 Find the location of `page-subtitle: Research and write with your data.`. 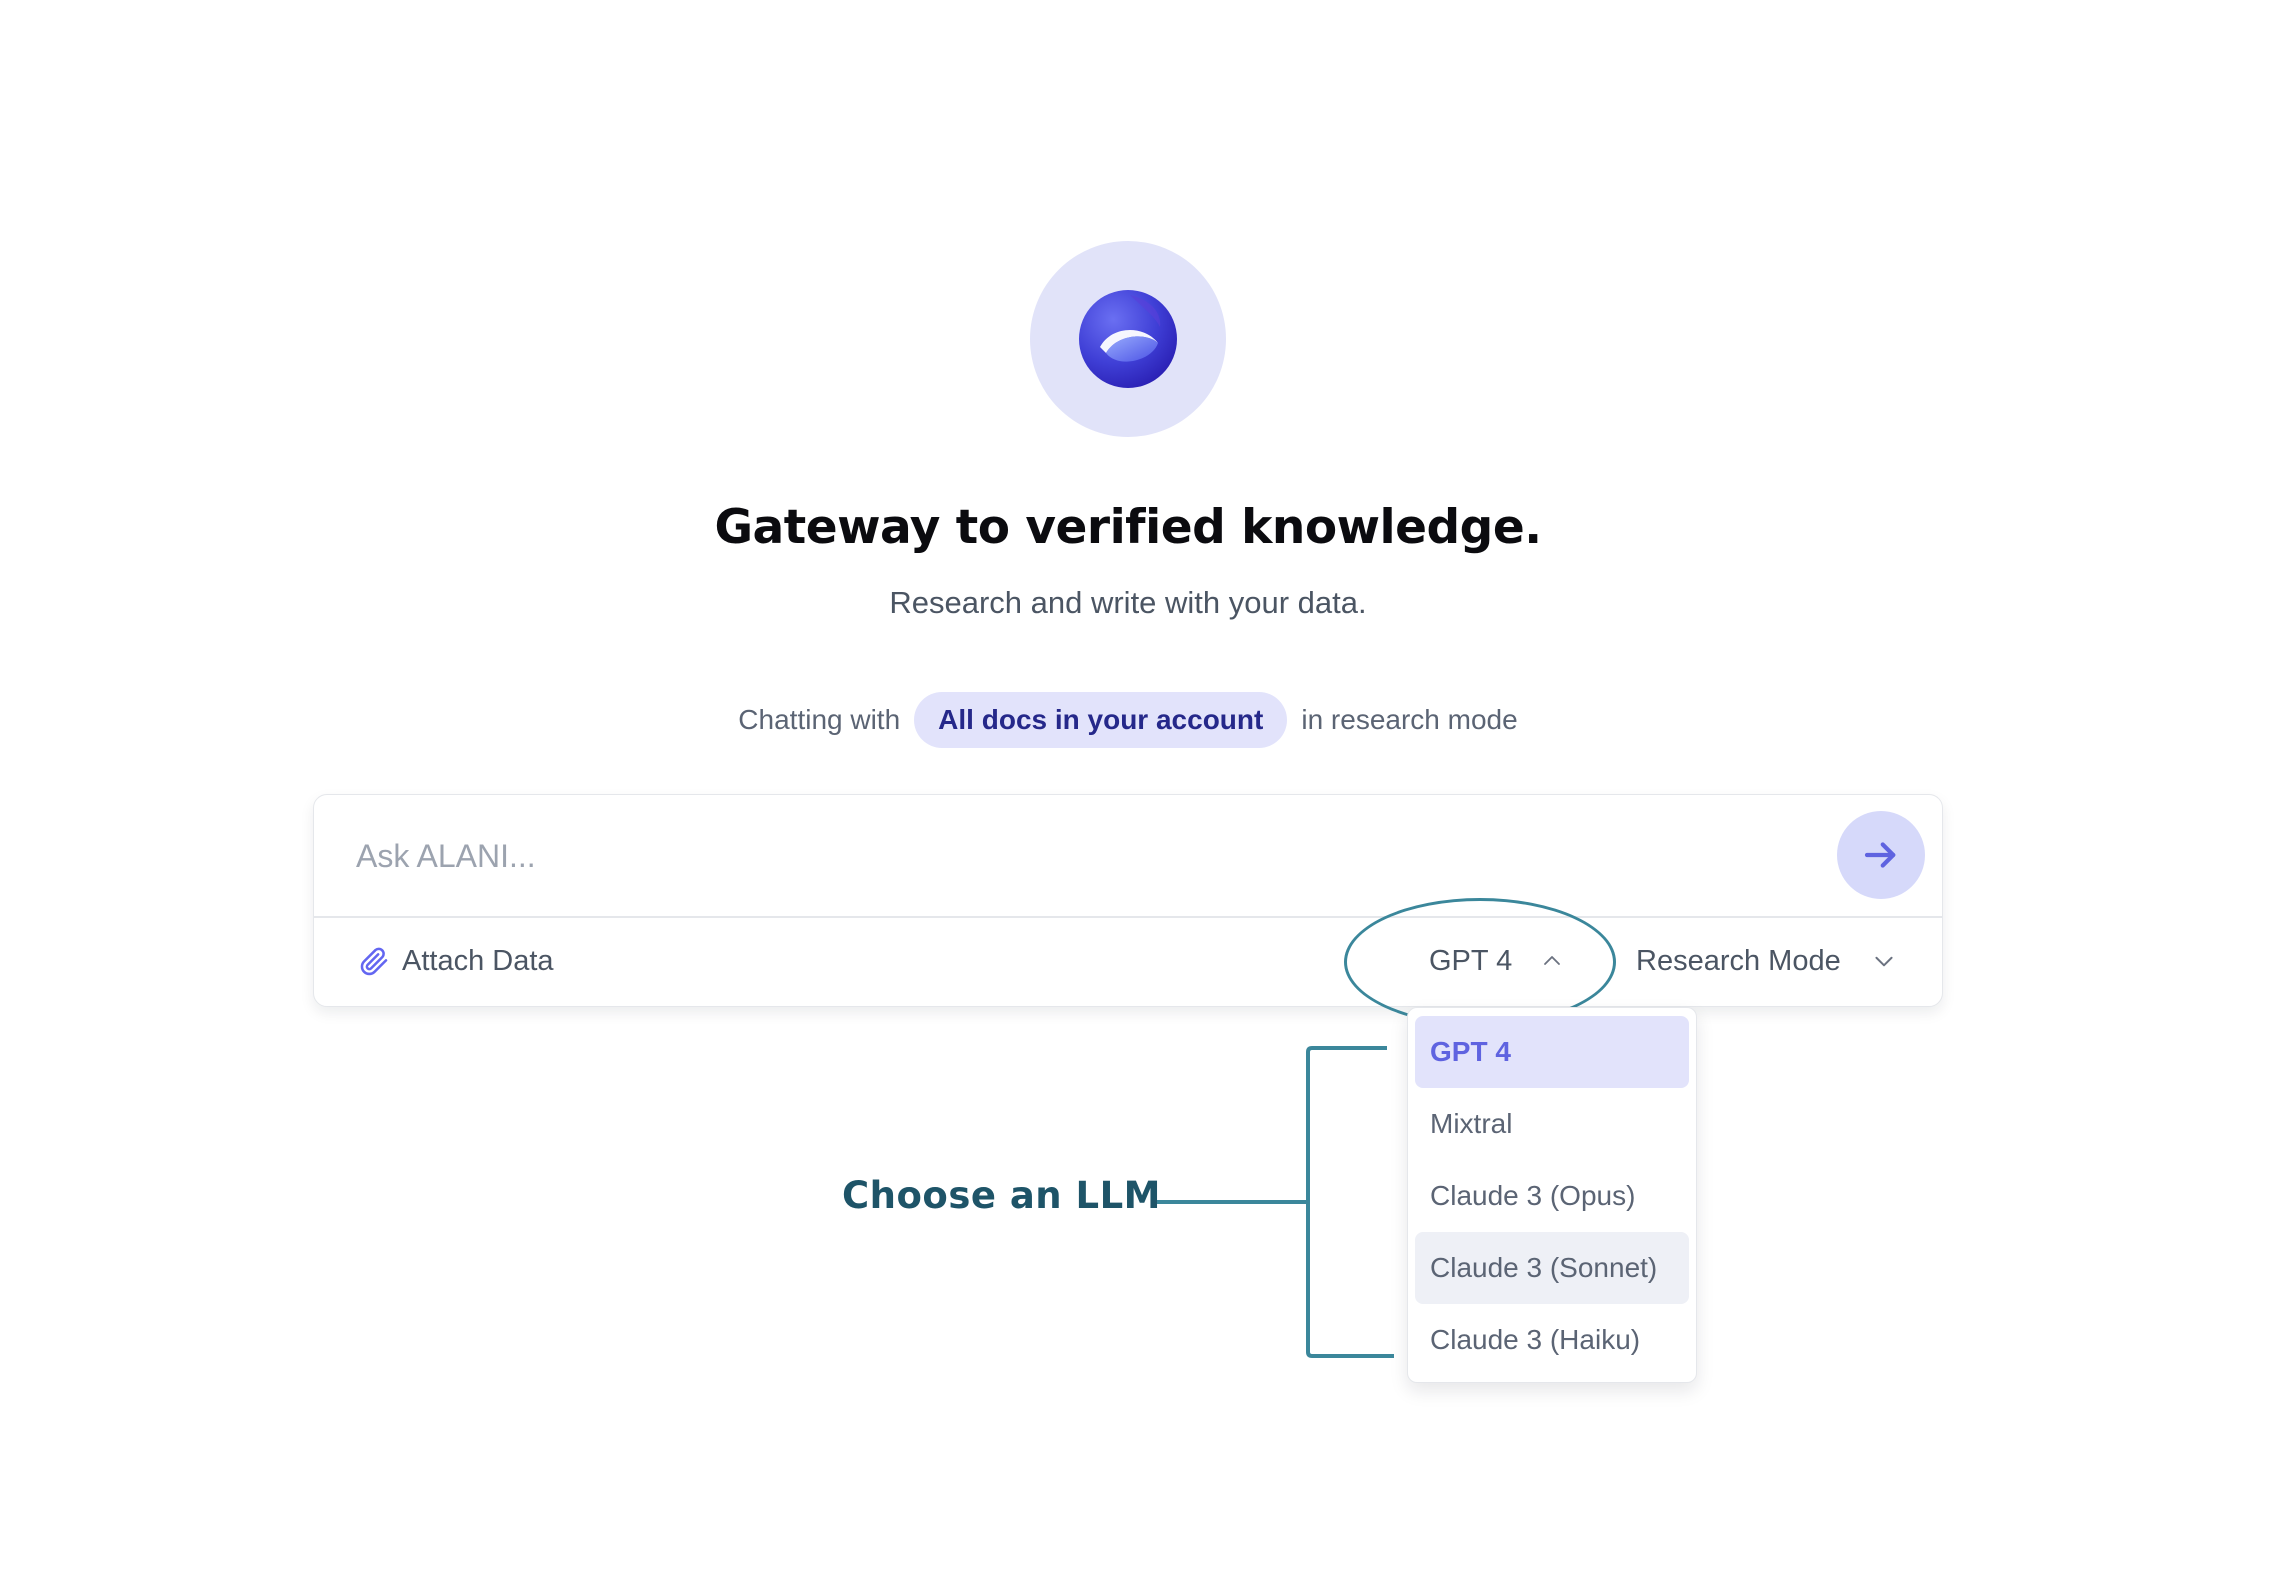

page-subtitle: Research and write with your data. is located at coordinates (1128, 602).